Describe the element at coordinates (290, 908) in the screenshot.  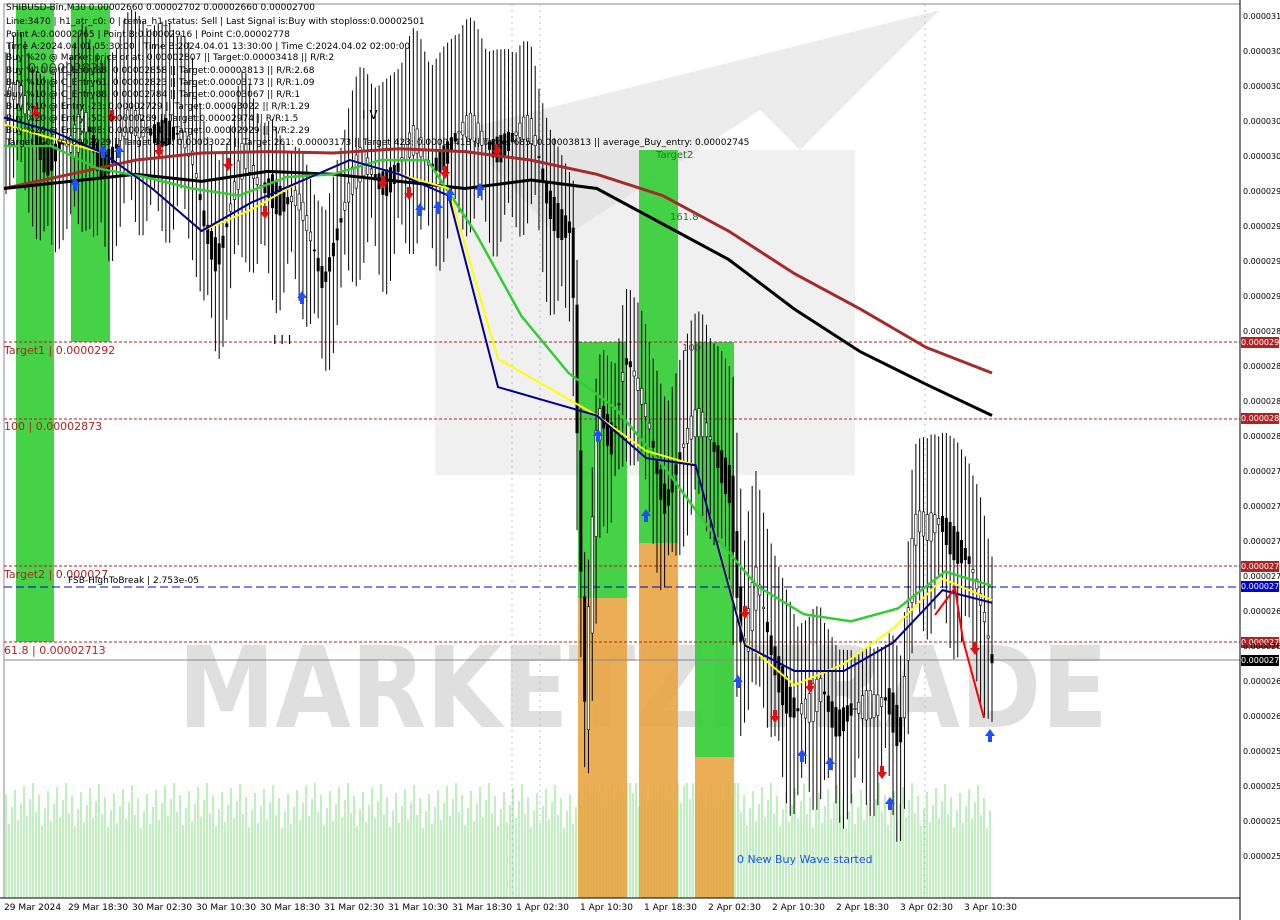
I see `time-tick-label: 30 Mar 18:30` at that location.